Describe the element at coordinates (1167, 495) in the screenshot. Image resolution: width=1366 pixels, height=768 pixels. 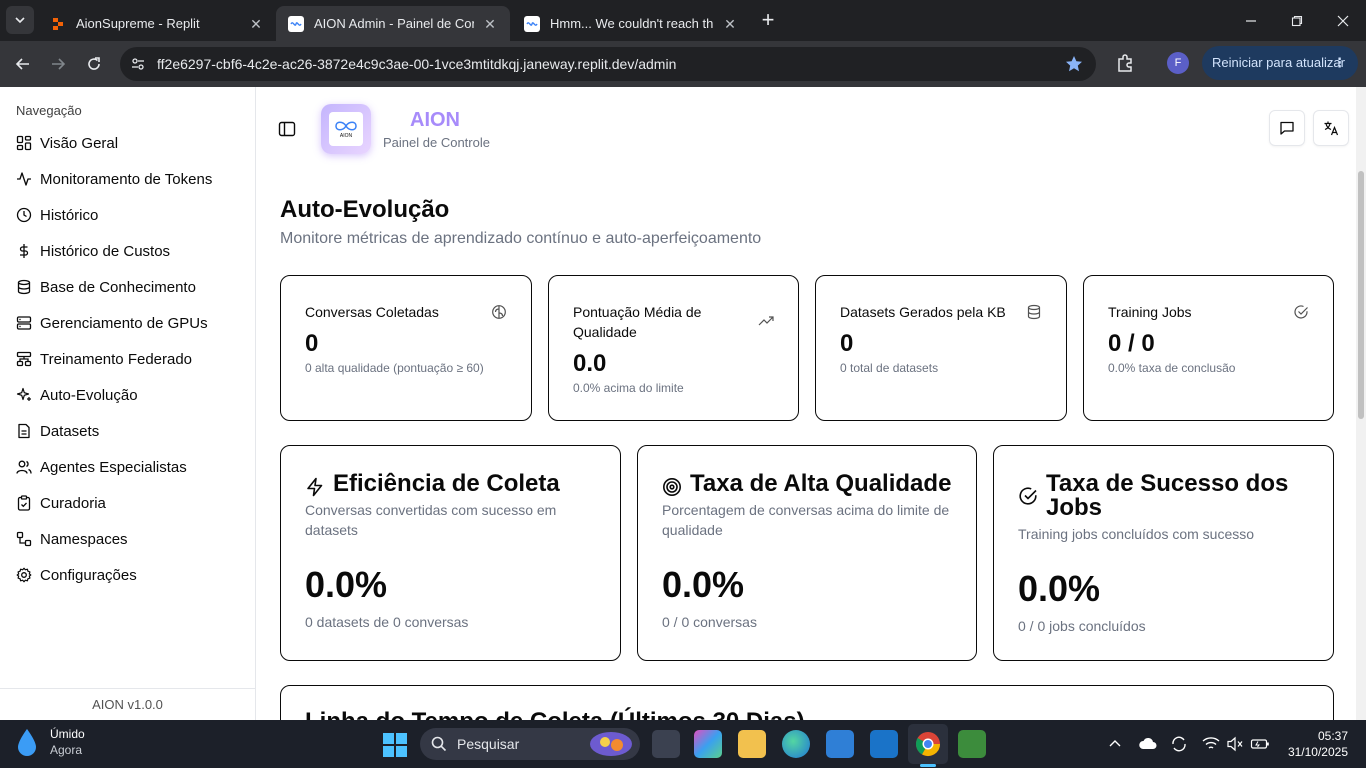
I see `metric-title: Taxa de Sucesso dos Jobs` at that location.